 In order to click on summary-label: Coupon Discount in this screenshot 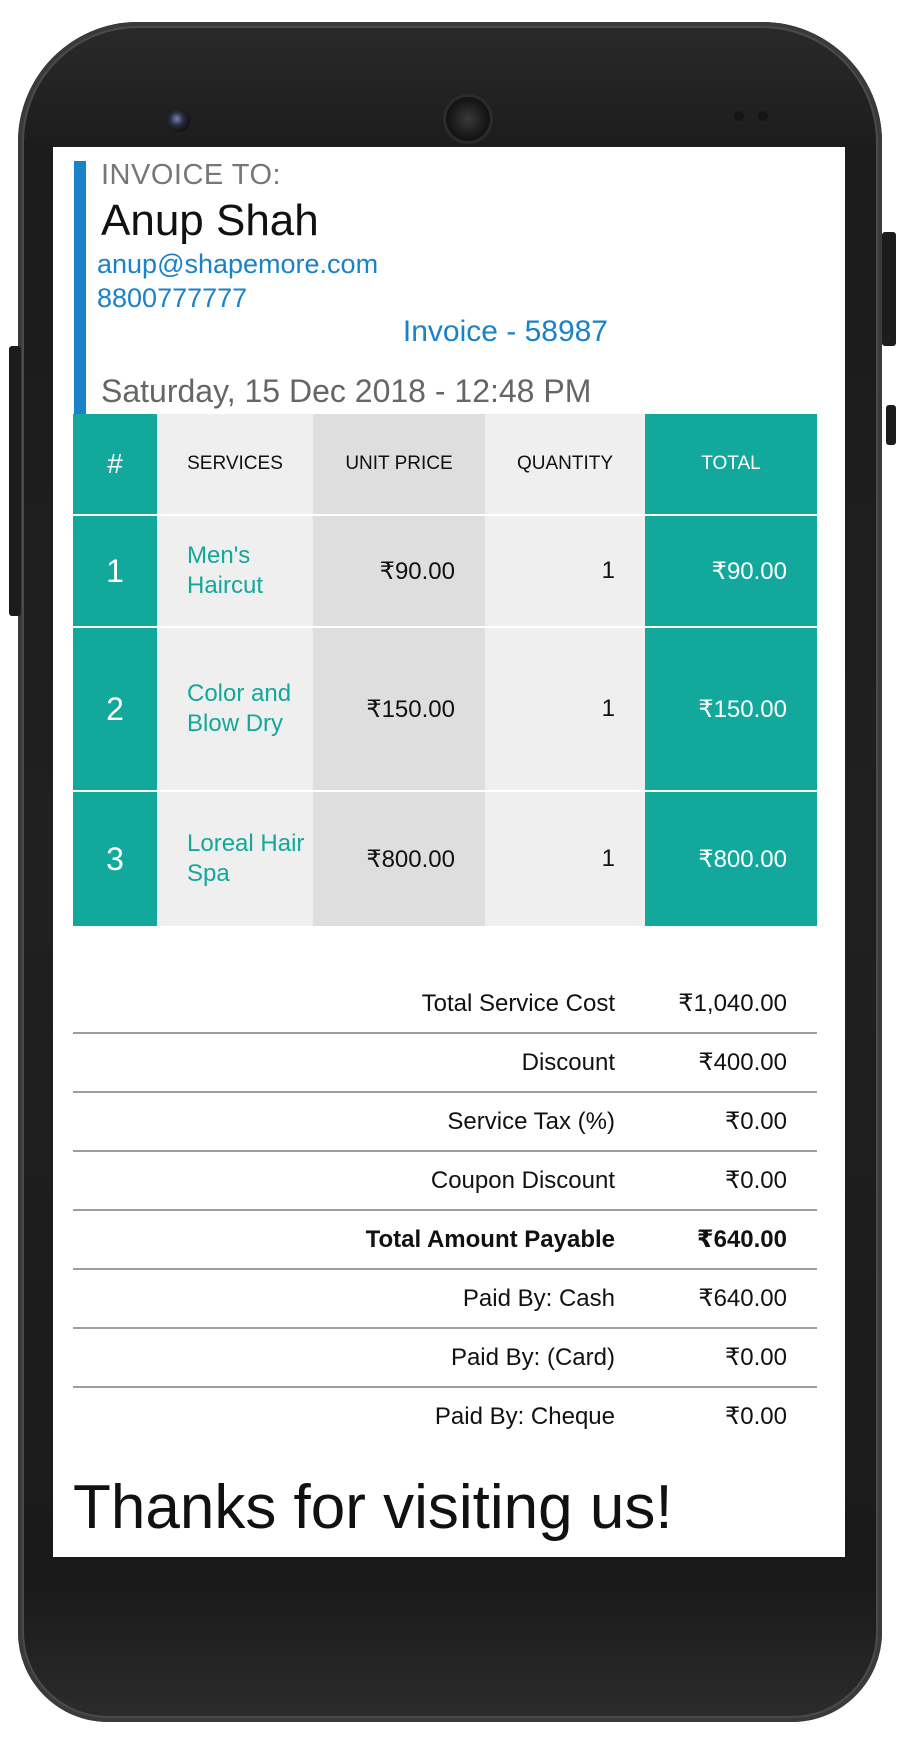, I will do `click(522, 1180)`.